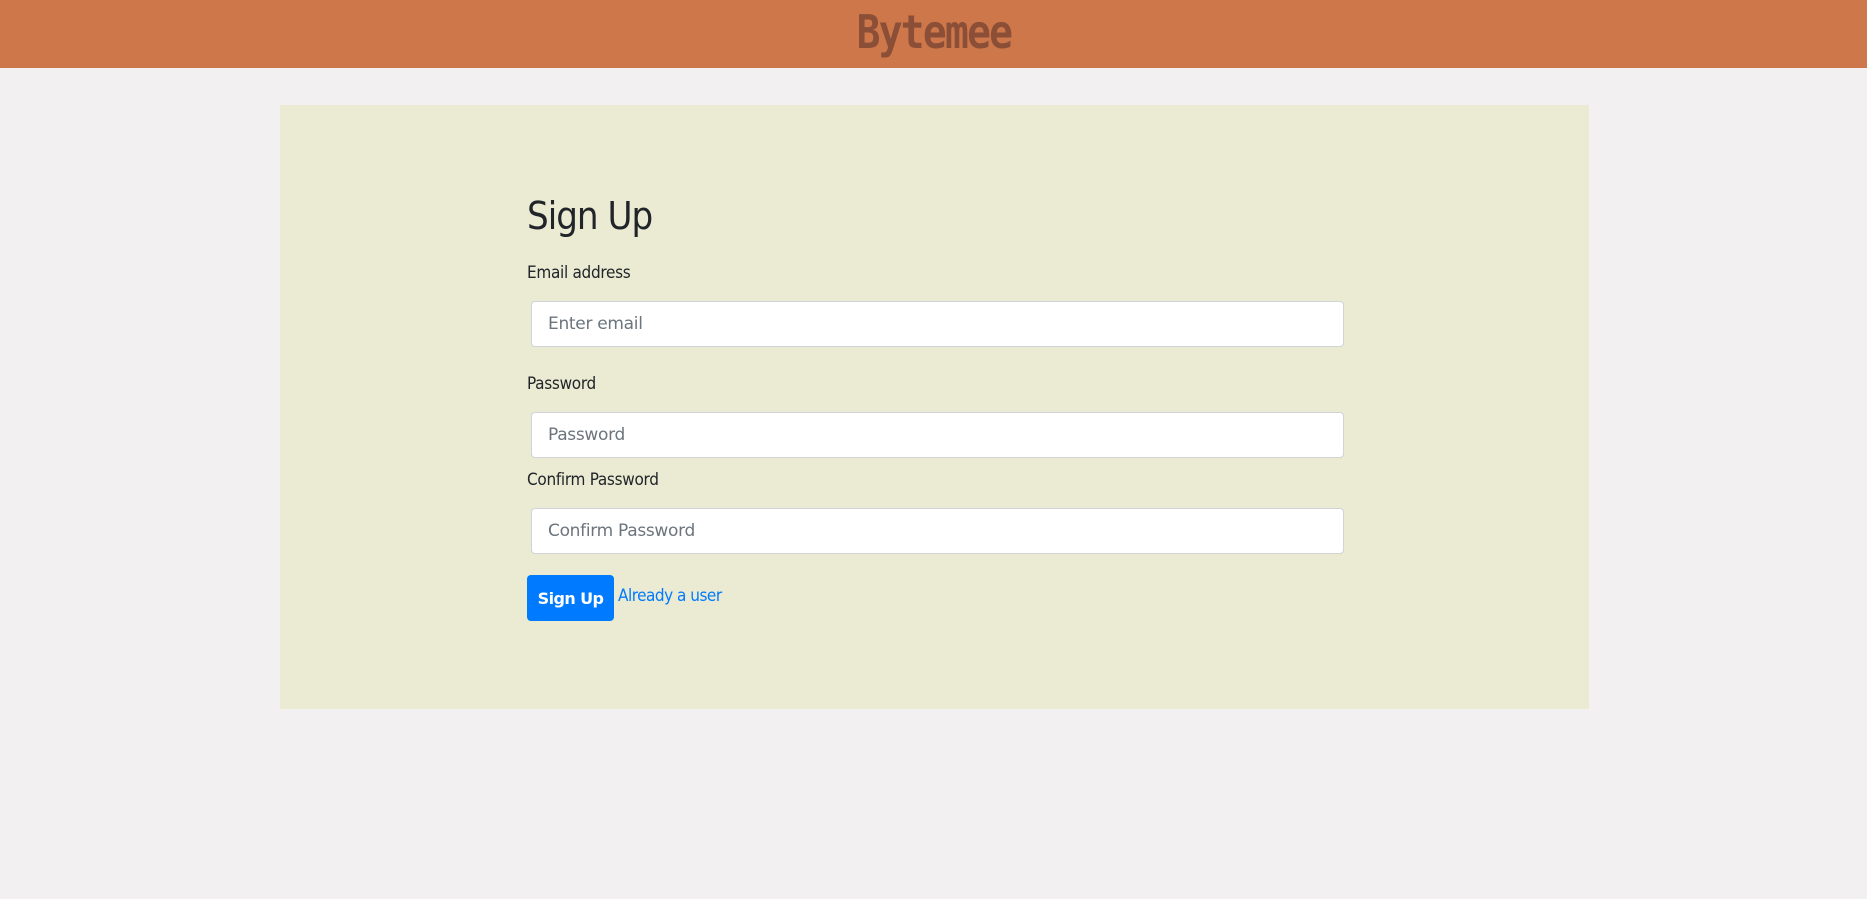  I want to click on confirm-password-field, so click(937, 531).